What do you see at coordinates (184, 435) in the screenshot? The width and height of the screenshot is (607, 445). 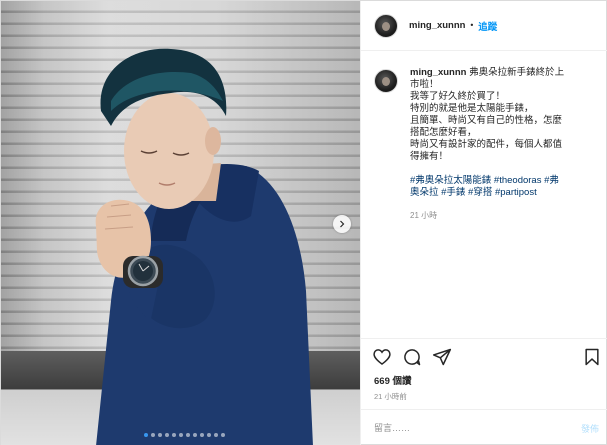 I see `carousel-dots` at bounding box center [184, 435].